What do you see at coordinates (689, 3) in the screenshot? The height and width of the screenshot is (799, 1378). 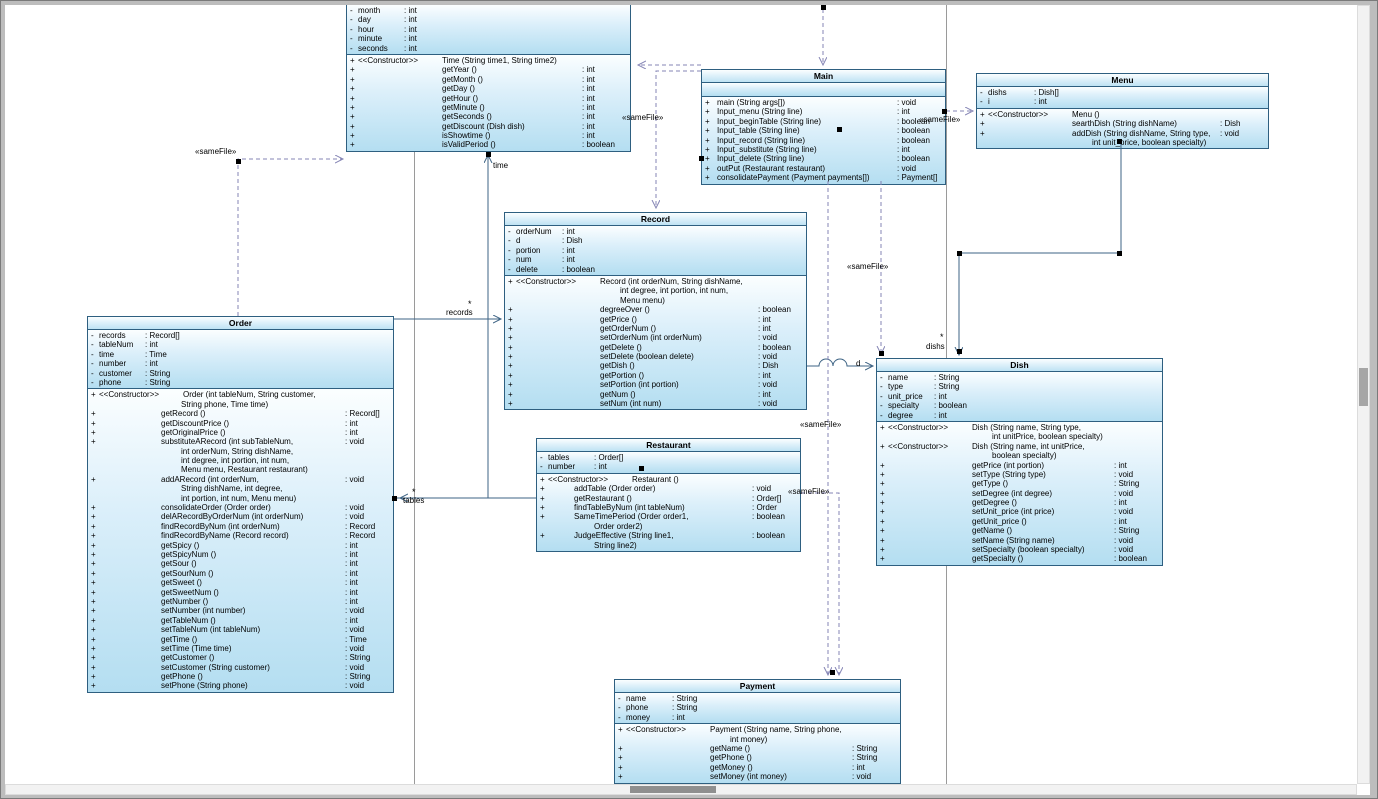 I see `window-frame-top` at bounding box center [689, 3].